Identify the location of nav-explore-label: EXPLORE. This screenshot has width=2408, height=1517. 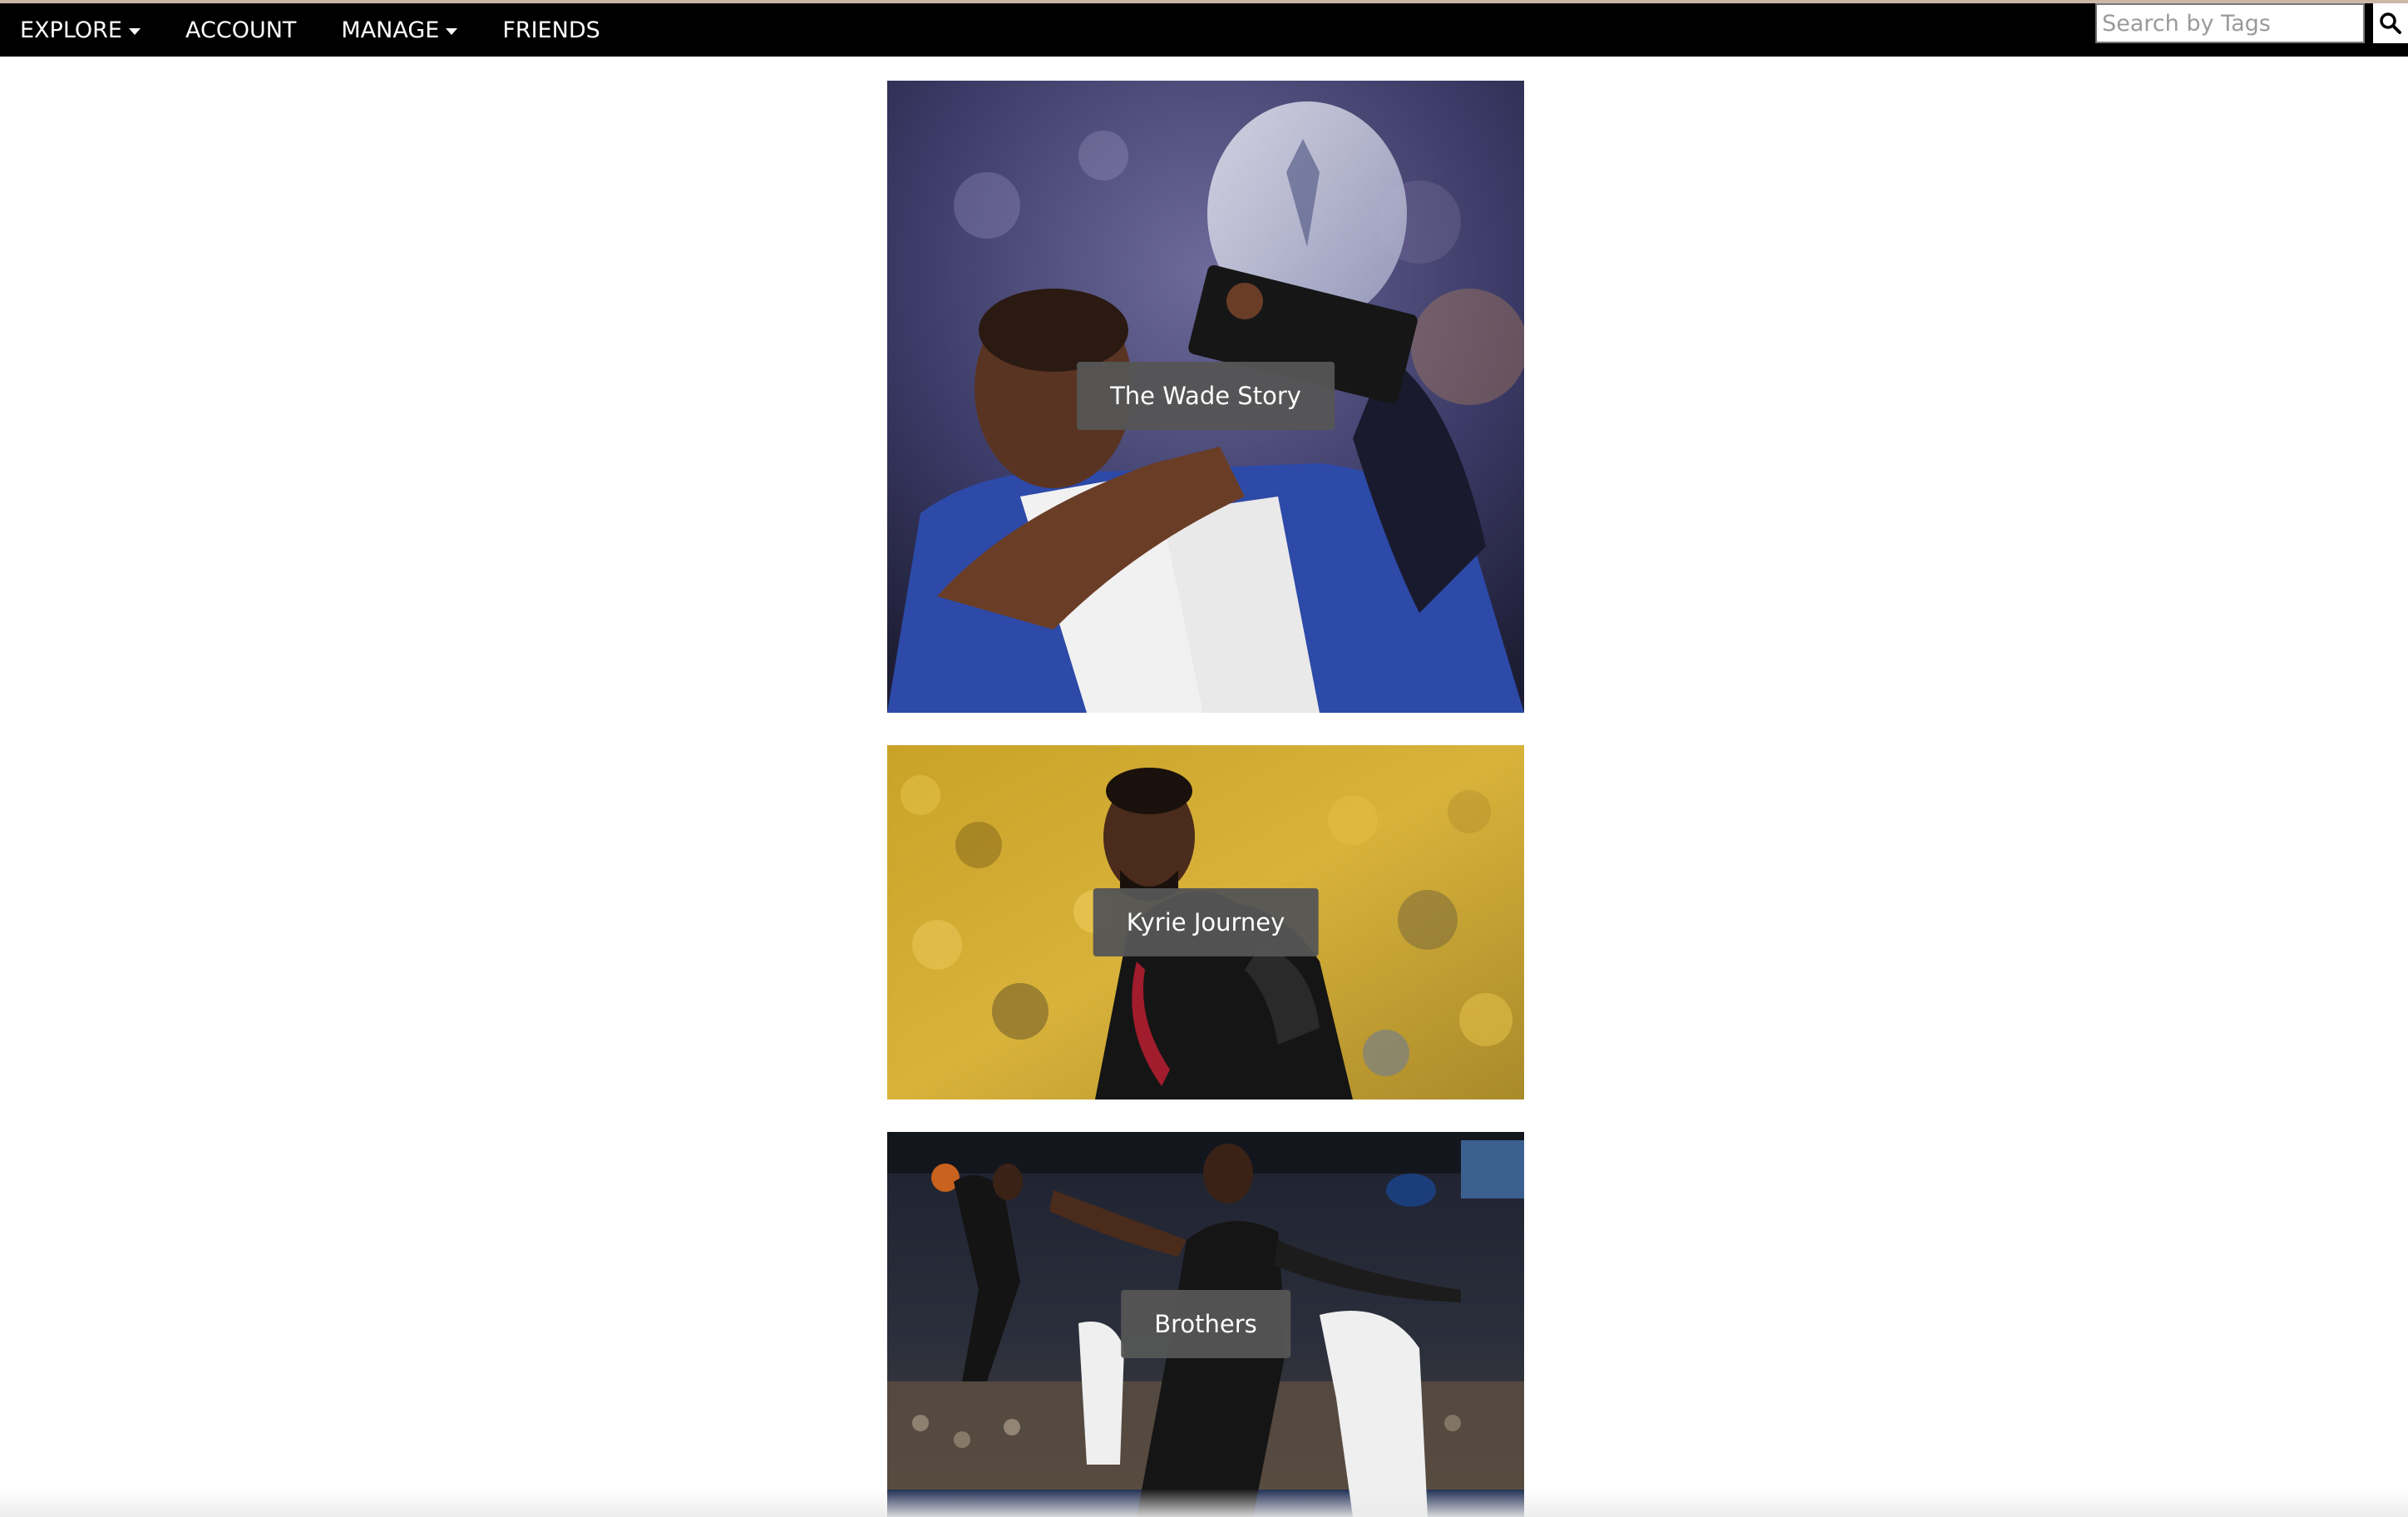
(71, 30).